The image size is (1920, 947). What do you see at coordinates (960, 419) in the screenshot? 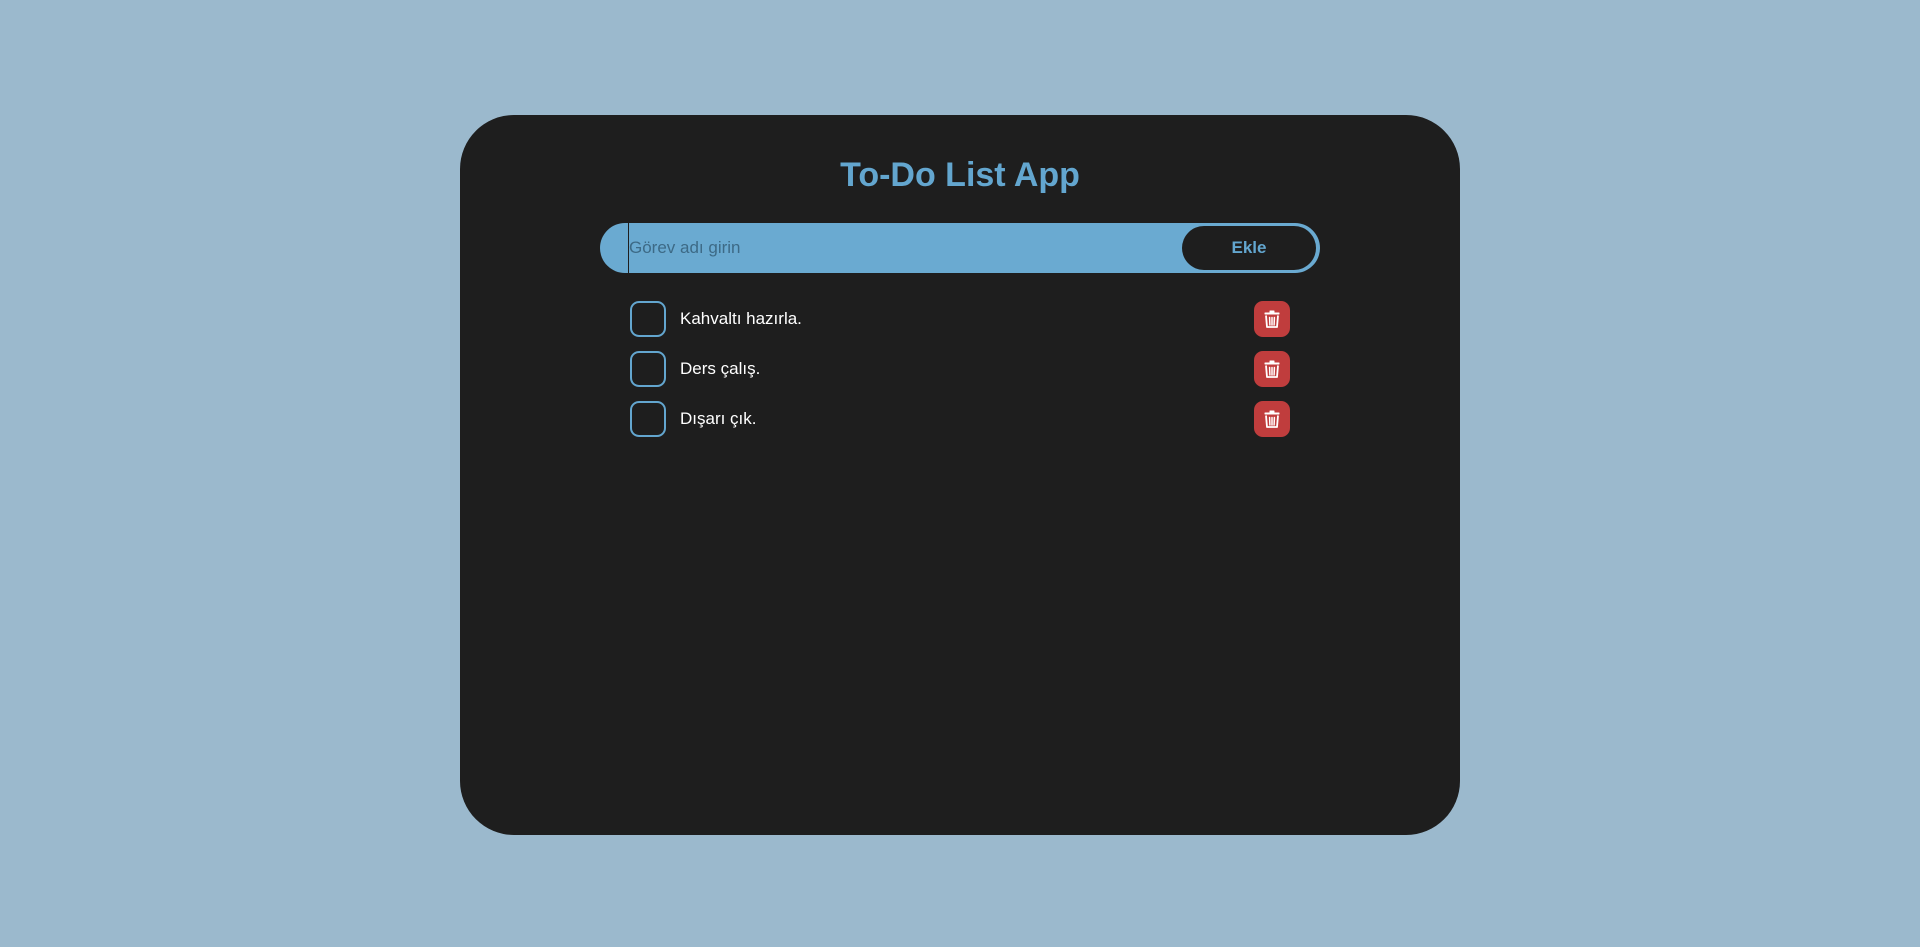
I see `task-item: Dışarı çık.` at bounding box center [960, 419].